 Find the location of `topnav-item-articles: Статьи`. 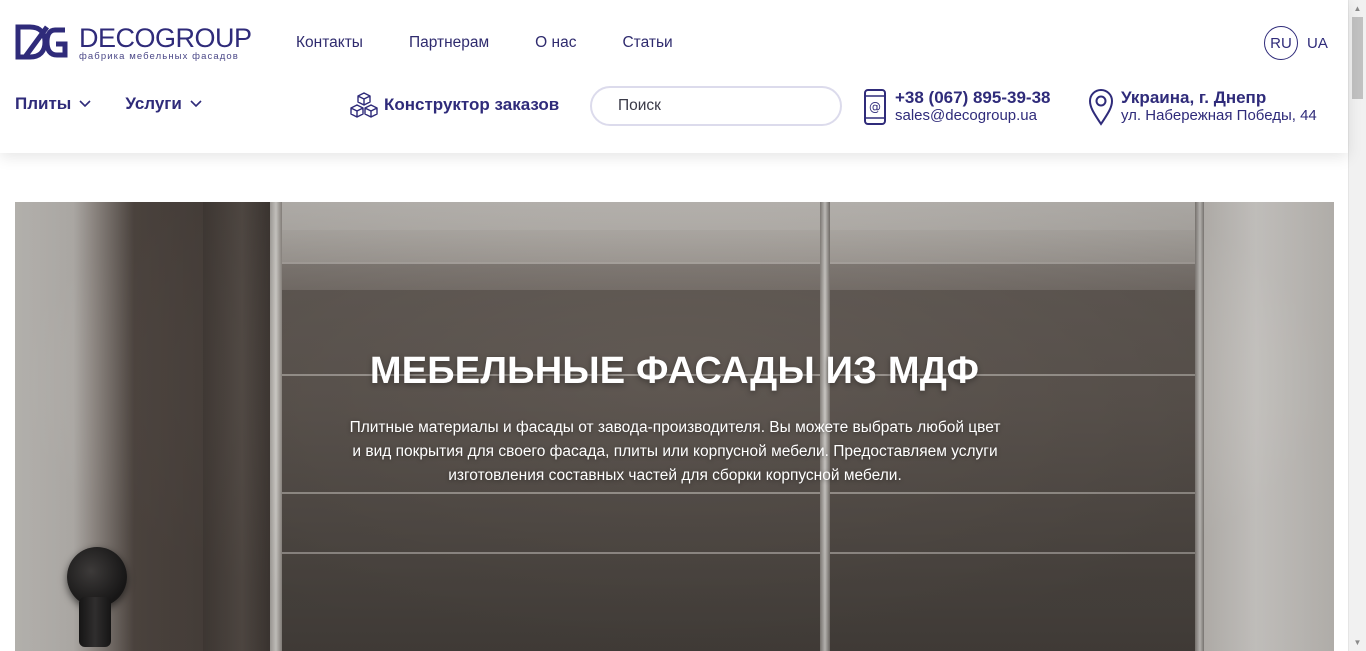

topnav-item-articles: Статьи is located at coordinates (647, 43).